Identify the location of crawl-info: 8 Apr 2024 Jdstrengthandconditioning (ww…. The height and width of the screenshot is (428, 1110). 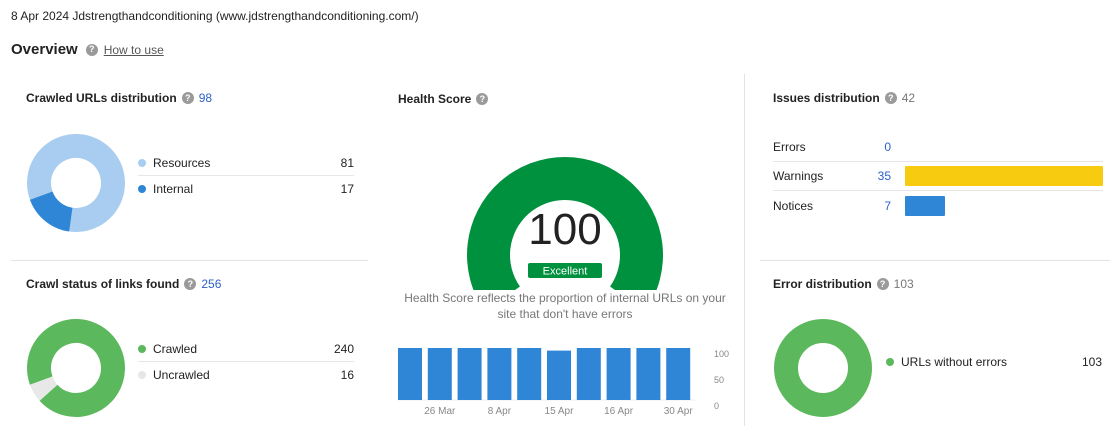
(215, 16).